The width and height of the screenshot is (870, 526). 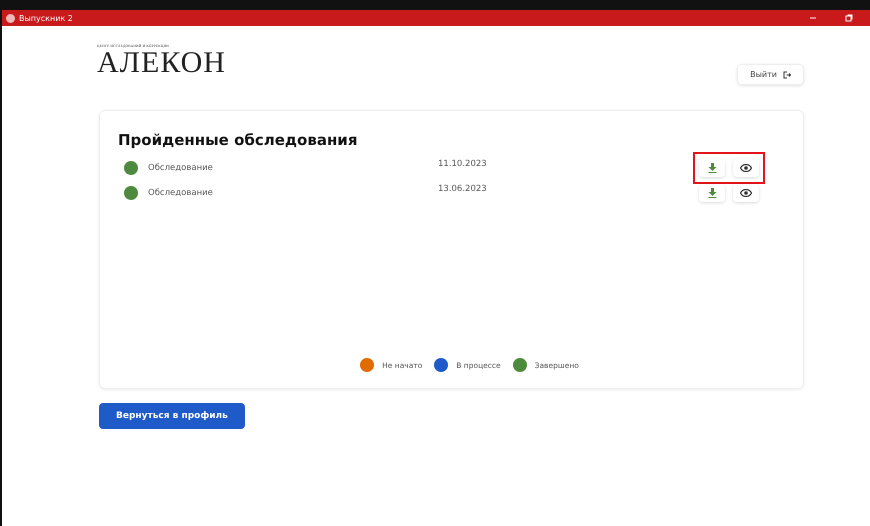 What do you see at coordinates (172, 416) in the screenshot?
I see `back-button: Вернуться в профиль` at bounding box center [172, 416].